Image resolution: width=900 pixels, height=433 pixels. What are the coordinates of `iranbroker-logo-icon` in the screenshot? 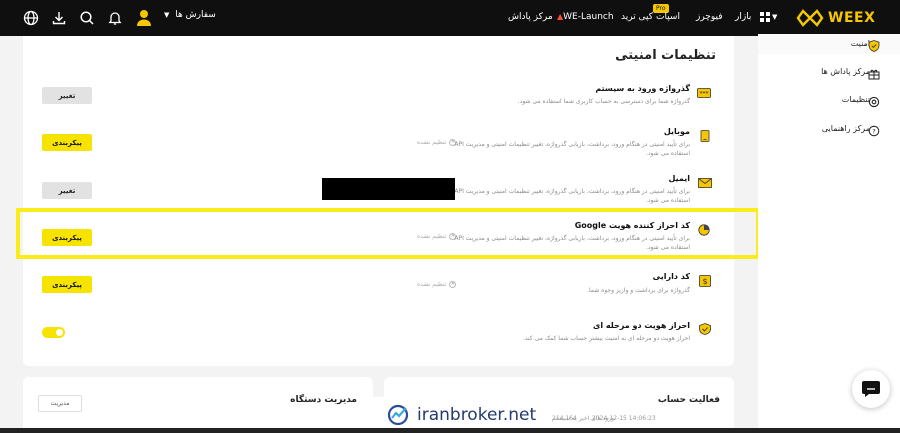 It's located at (398, 415).